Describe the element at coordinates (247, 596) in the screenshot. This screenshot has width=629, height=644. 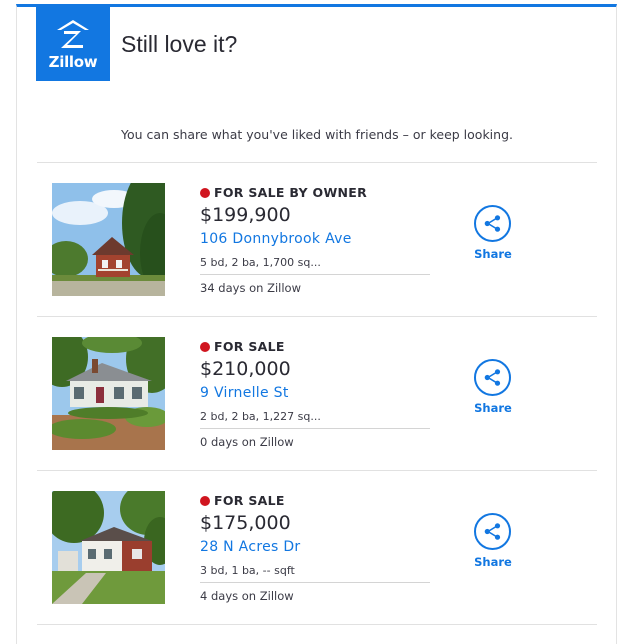
I see `days-on-zillow: 4 days on Zillow` at that location.